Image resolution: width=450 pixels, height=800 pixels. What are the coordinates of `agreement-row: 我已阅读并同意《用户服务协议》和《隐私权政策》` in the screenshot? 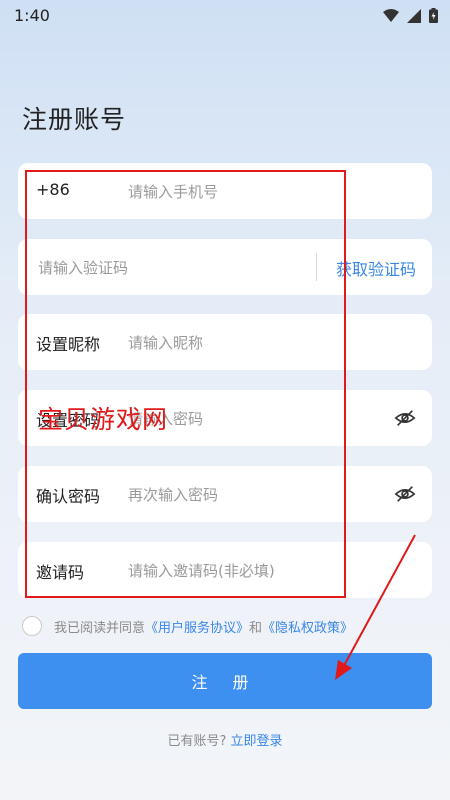 It's located at (187, 626).